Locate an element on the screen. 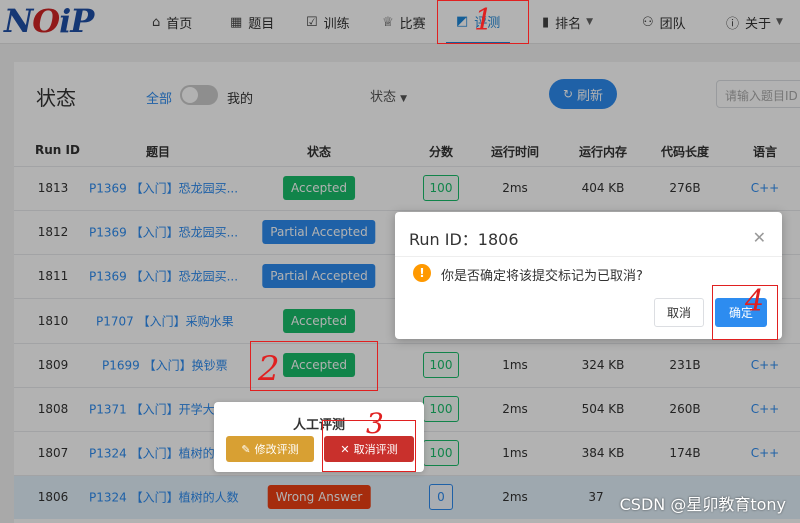 The image size is (800, 523). annotation-number-3: 3 is located at coordinates (375, 423).